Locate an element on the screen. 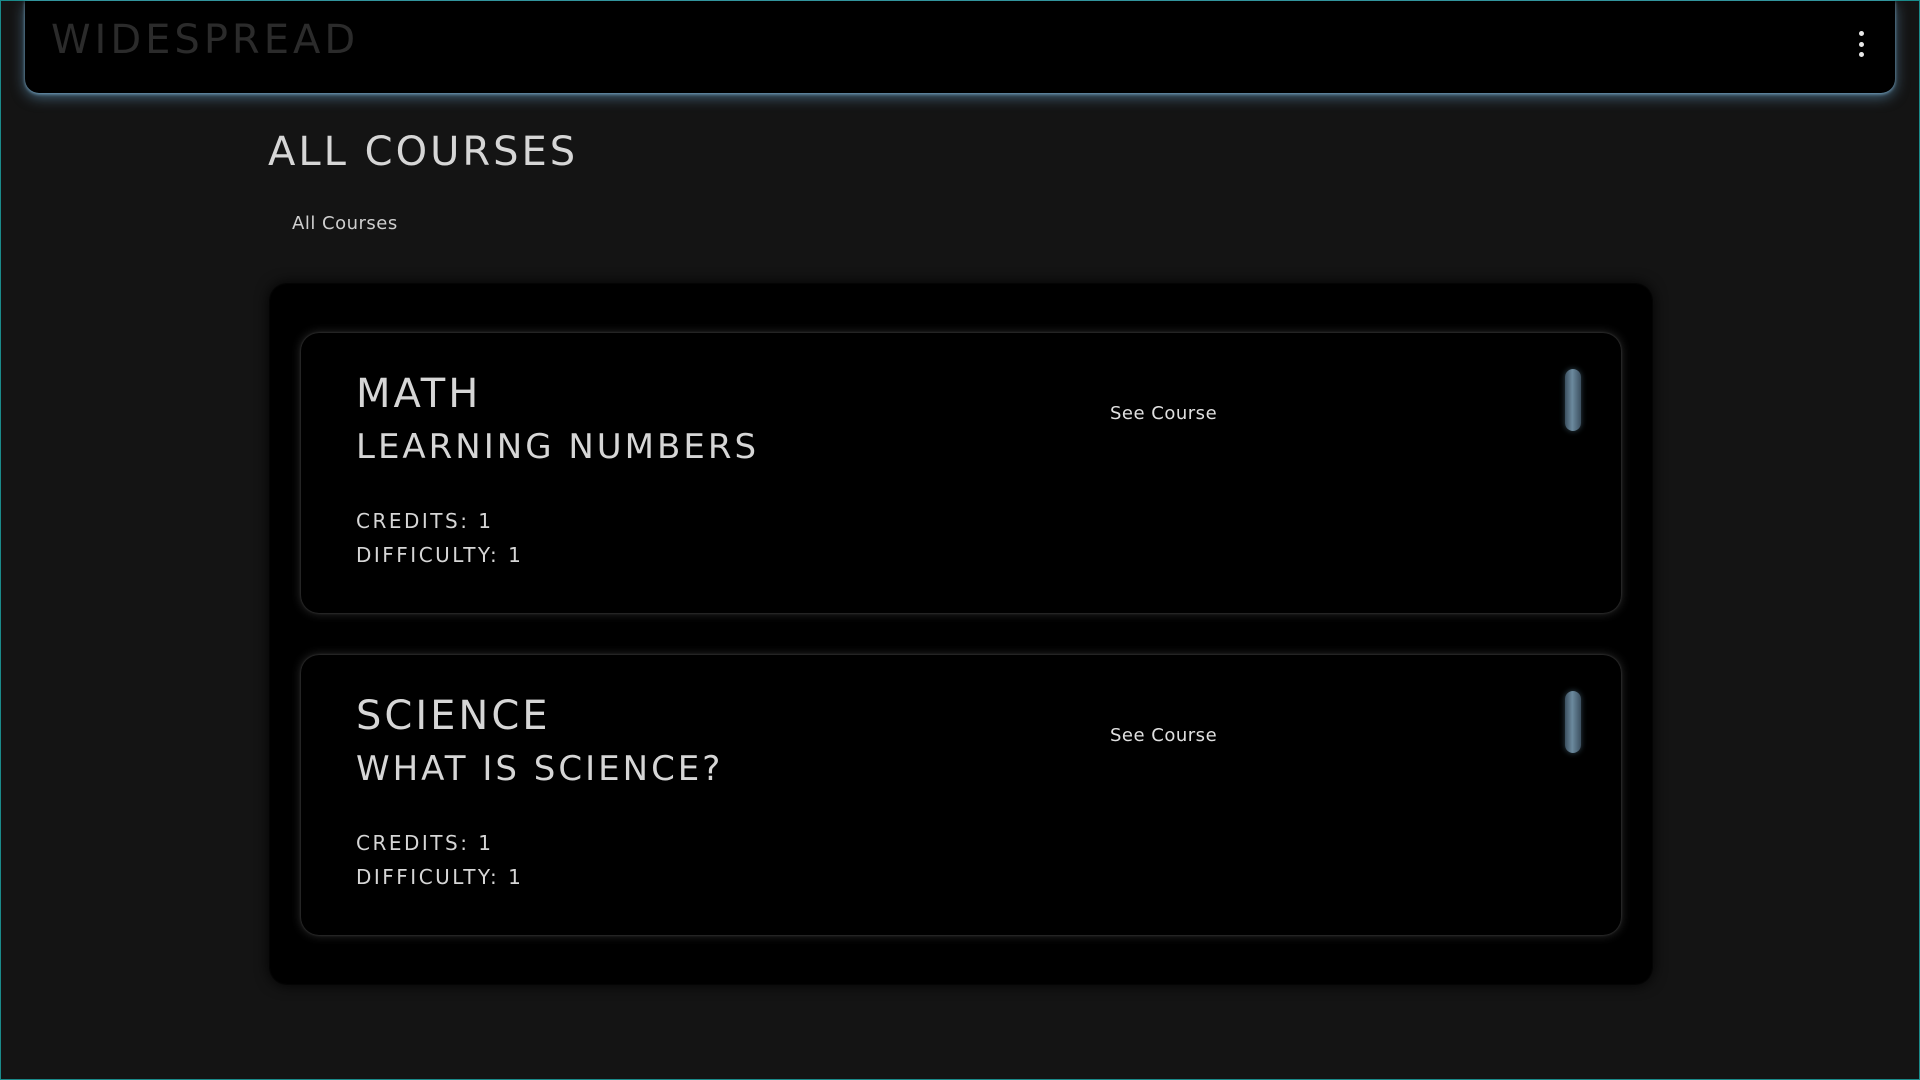  brand-logo: WIDESPREAD is located at coordinates (205, 40).